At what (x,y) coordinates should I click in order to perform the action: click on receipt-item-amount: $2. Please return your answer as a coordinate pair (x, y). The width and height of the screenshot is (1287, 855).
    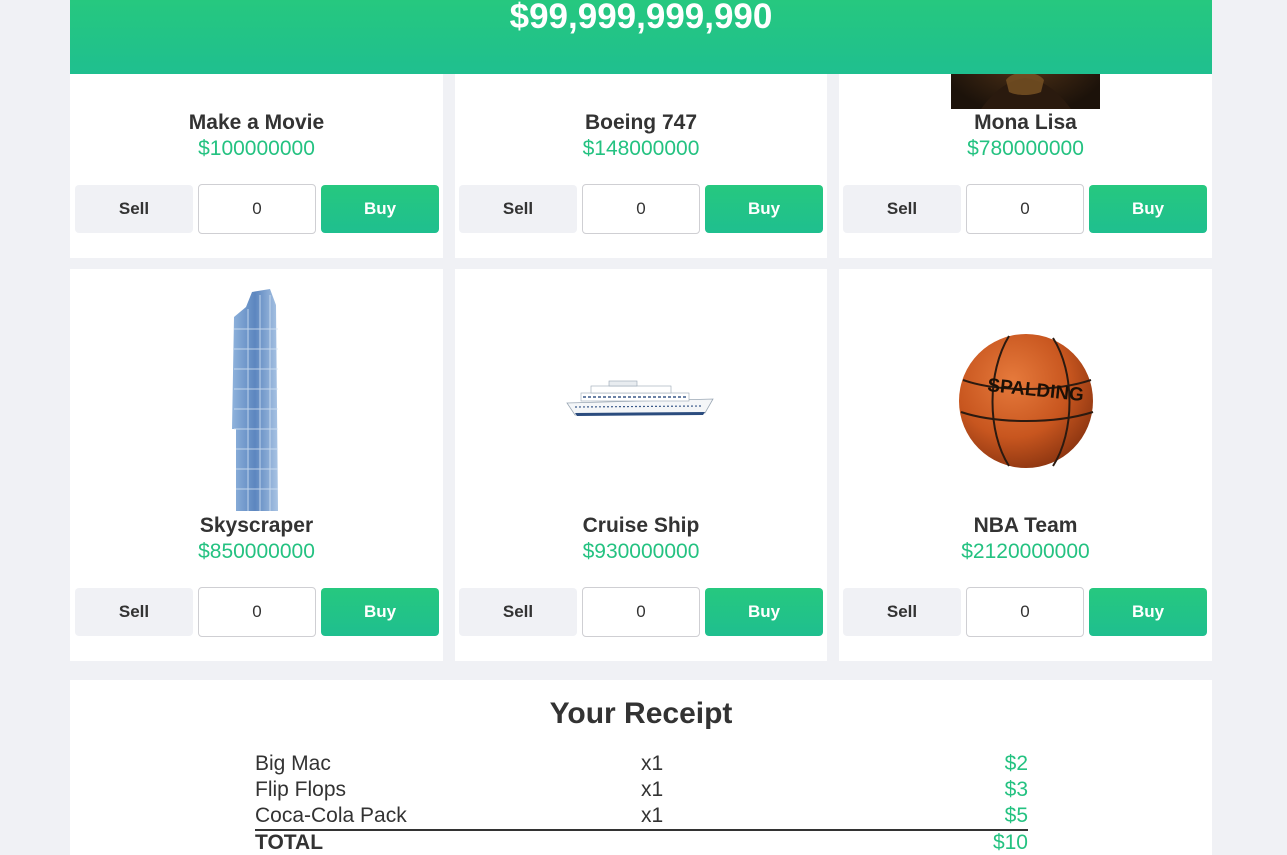
    Looking at the image, I should click on (1016, 763).